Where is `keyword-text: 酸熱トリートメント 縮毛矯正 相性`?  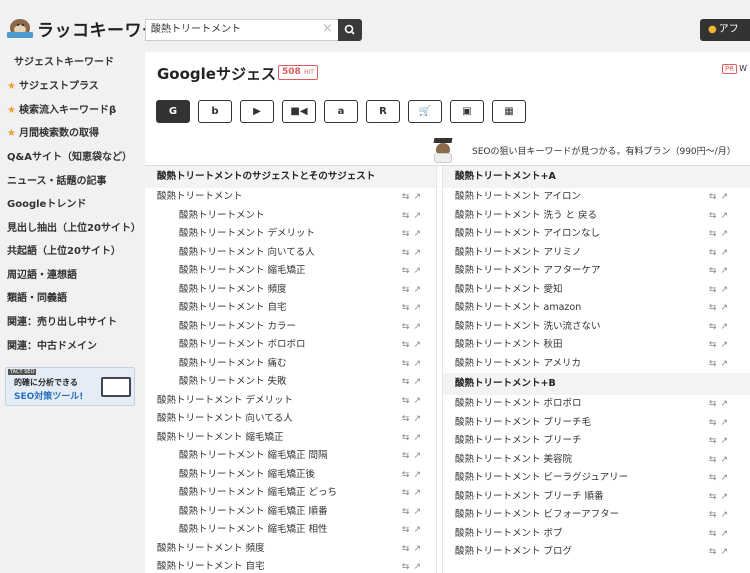 keyword-text: 酸熱トリートメント 縮毛矯正 相性 is located at coordinates (253, 530).